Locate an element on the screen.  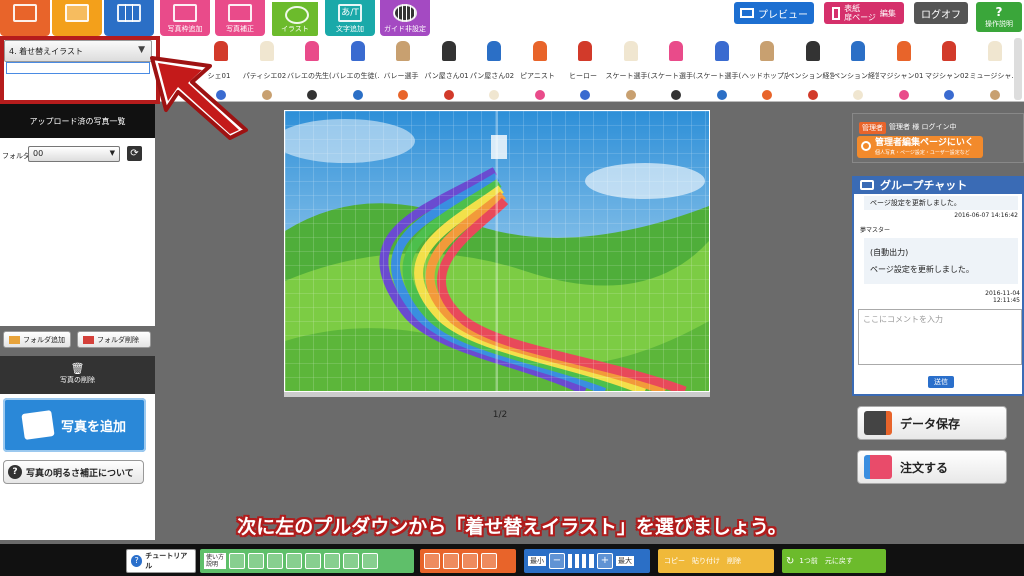
backward-icon is located at coordinates (470, 561).